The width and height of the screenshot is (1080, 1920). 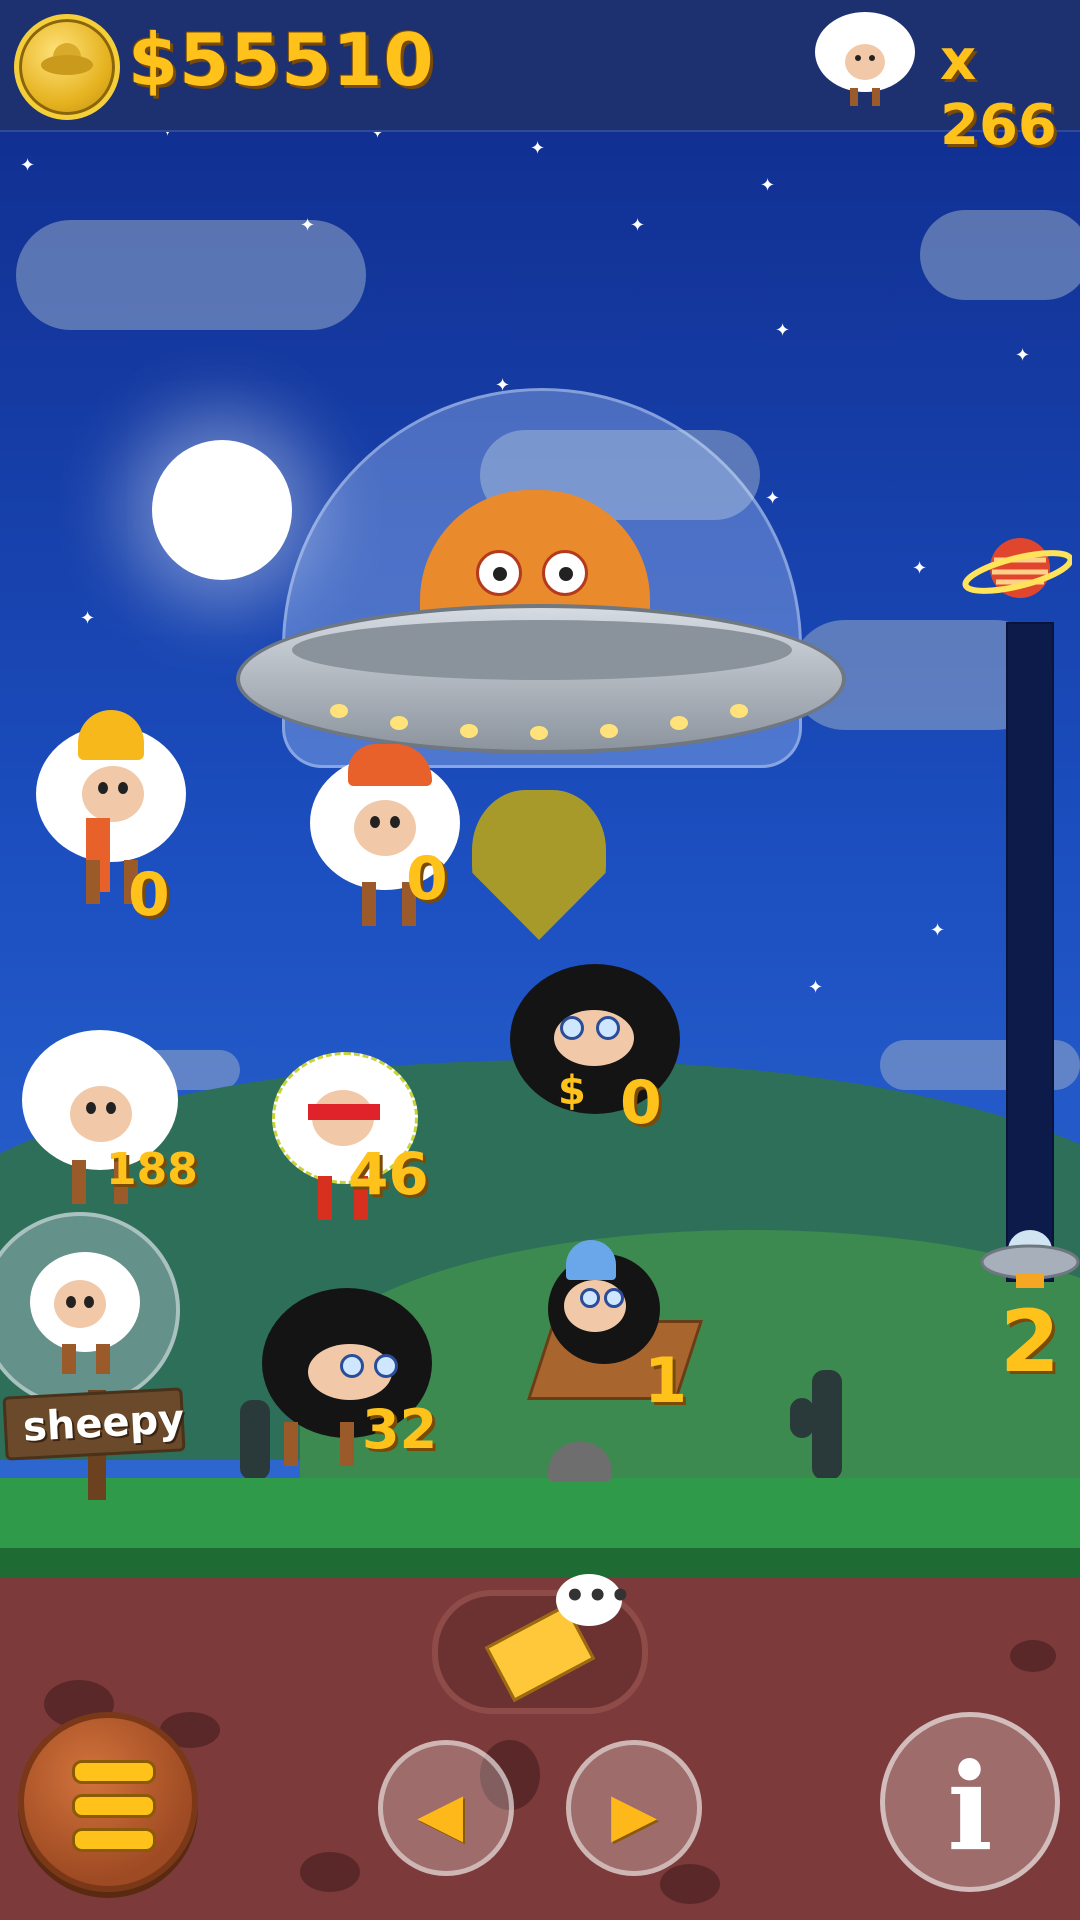 What do you see at coordinates (67, 67) in the screenshot?
I see `coin-ufo-icon` at bounding box center [67, 67].